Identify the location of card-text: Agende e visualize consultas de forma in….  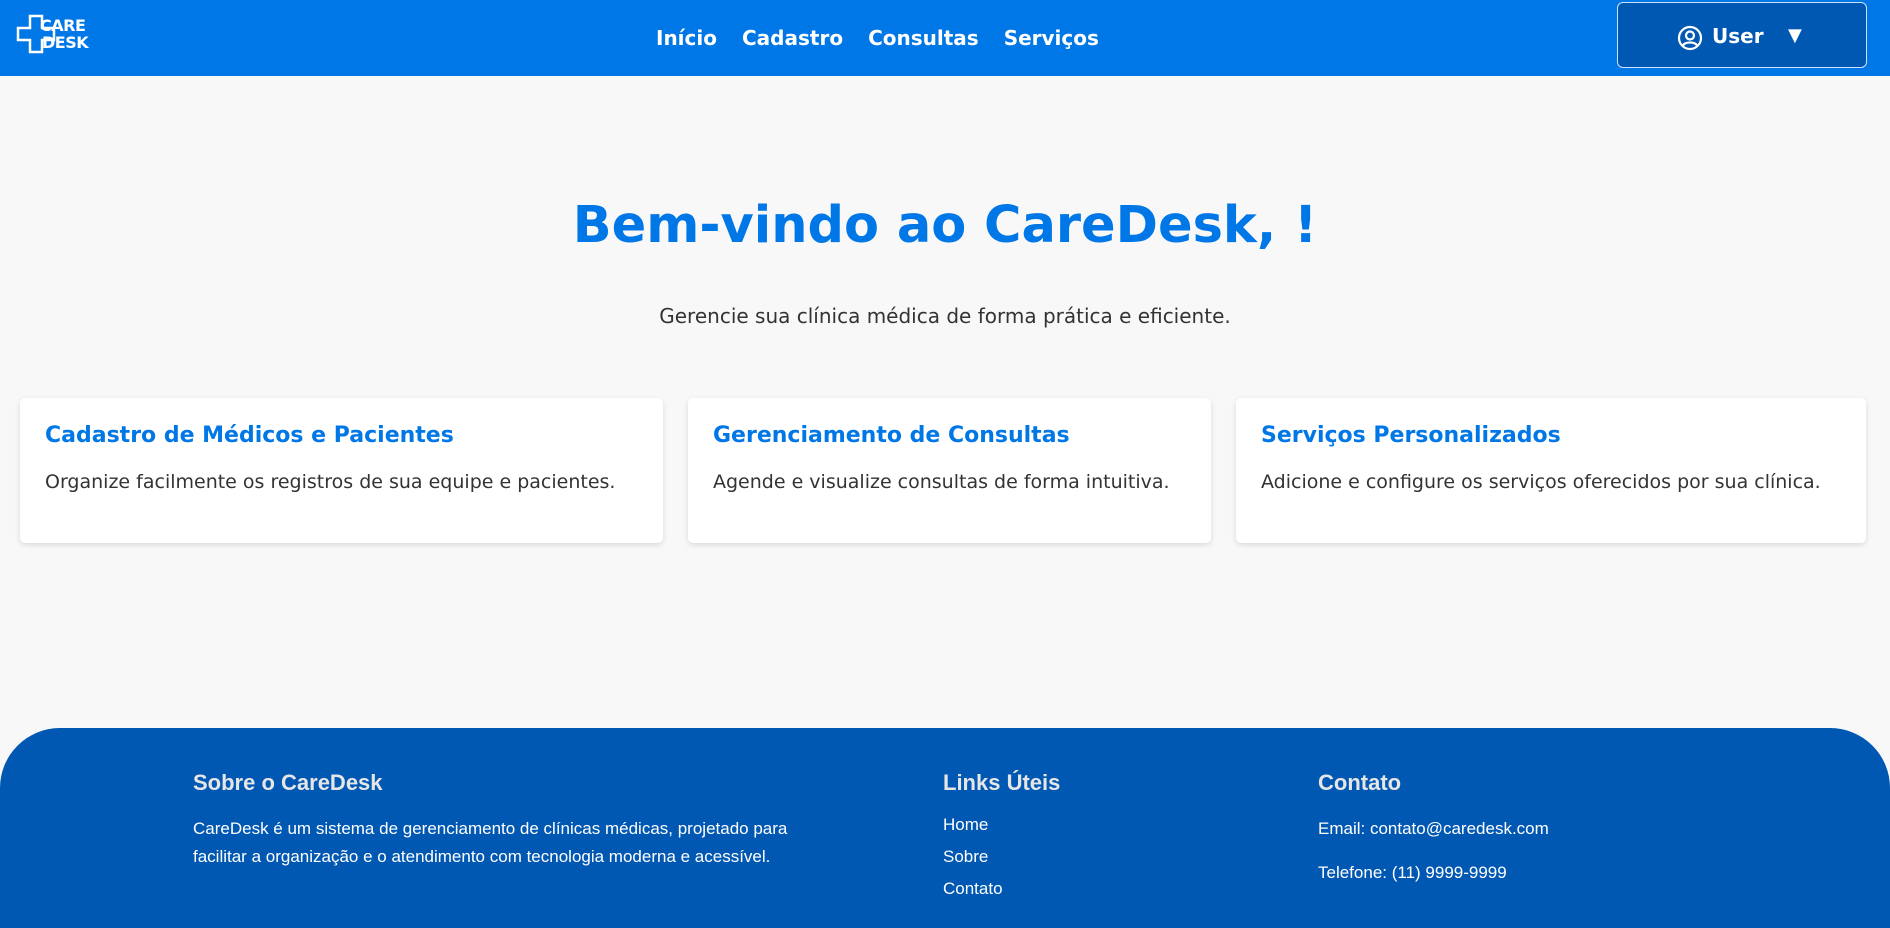
(941, 482).